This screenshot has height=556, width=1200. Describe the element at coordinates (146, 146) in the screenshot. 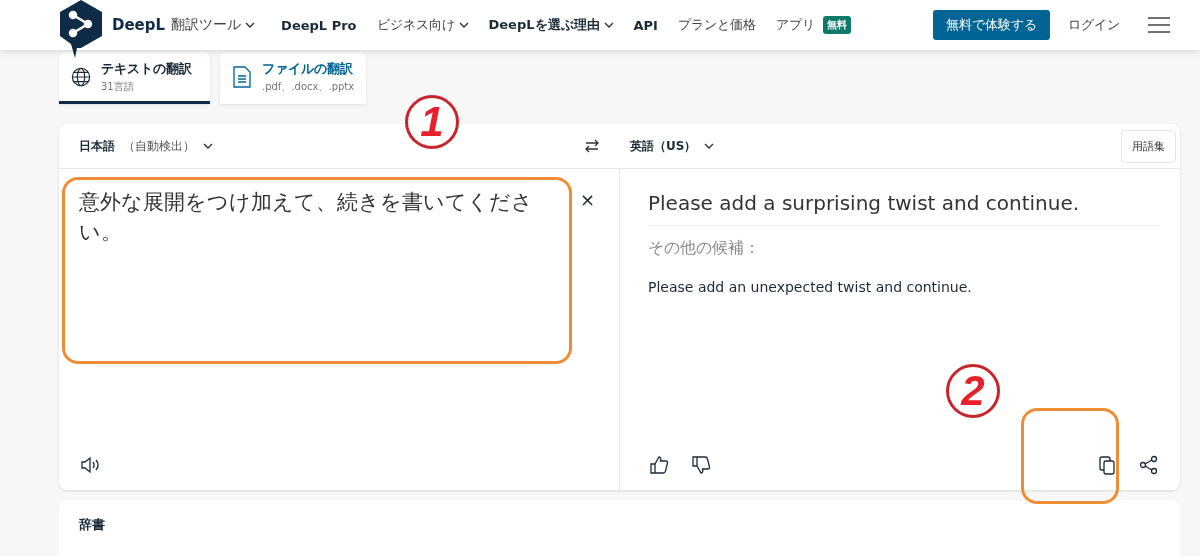

I see `source-language: 日本語 （自動検出）` at that location.